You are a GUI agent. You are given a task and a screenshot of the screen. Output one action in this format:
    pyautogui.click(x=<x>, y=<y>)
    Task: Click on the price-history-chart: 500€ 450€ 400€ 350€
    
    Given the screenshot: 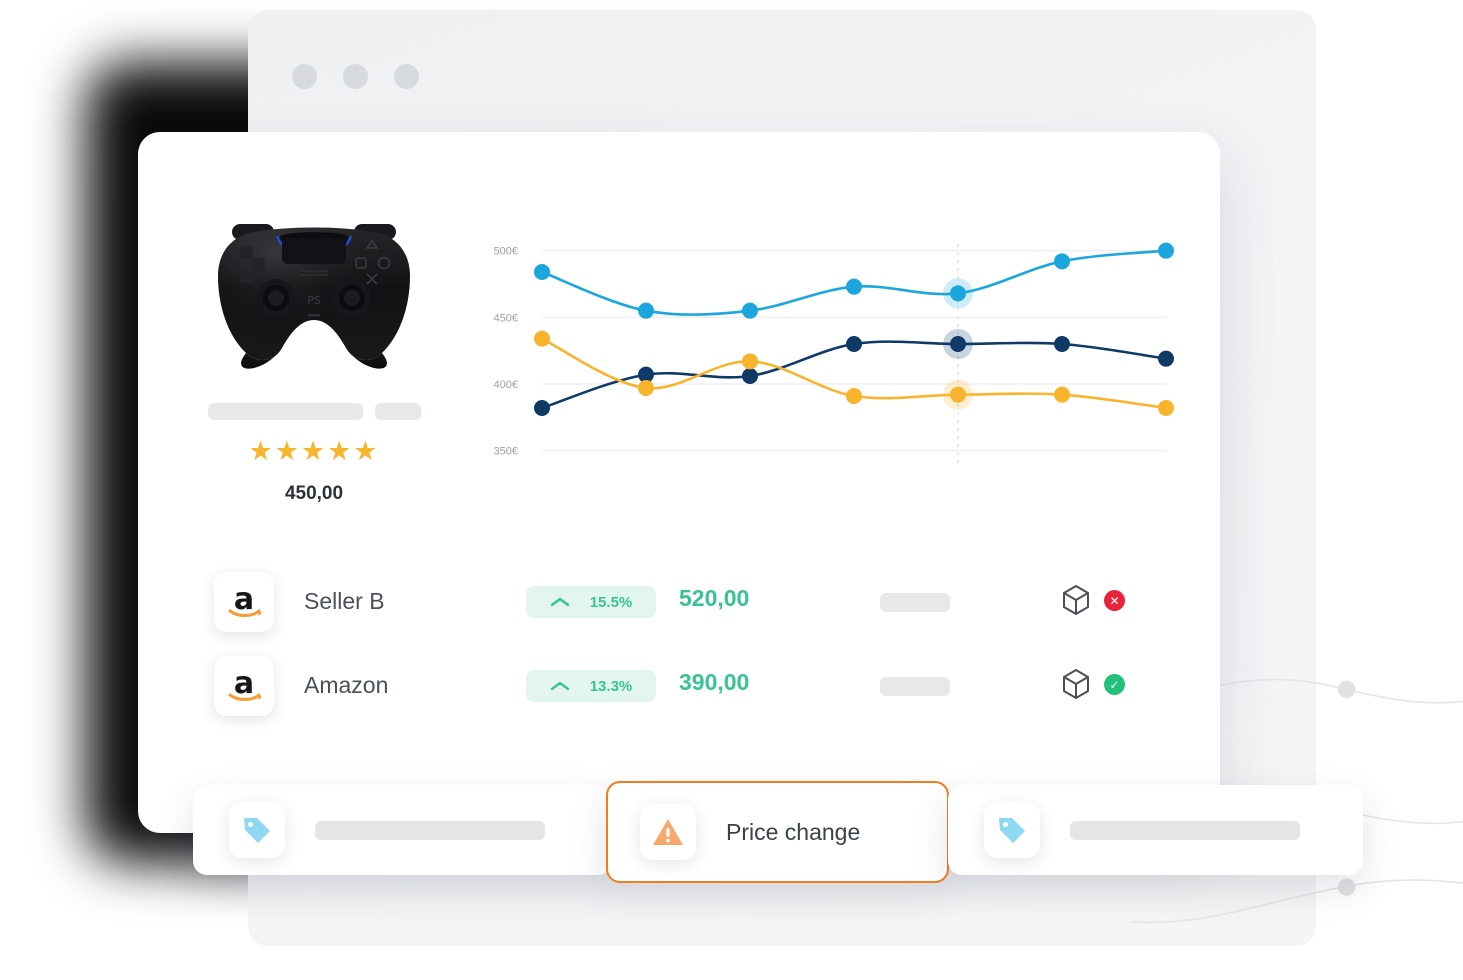 What is the action you would take?
    pyautogui.click(x=823, y=362)
    